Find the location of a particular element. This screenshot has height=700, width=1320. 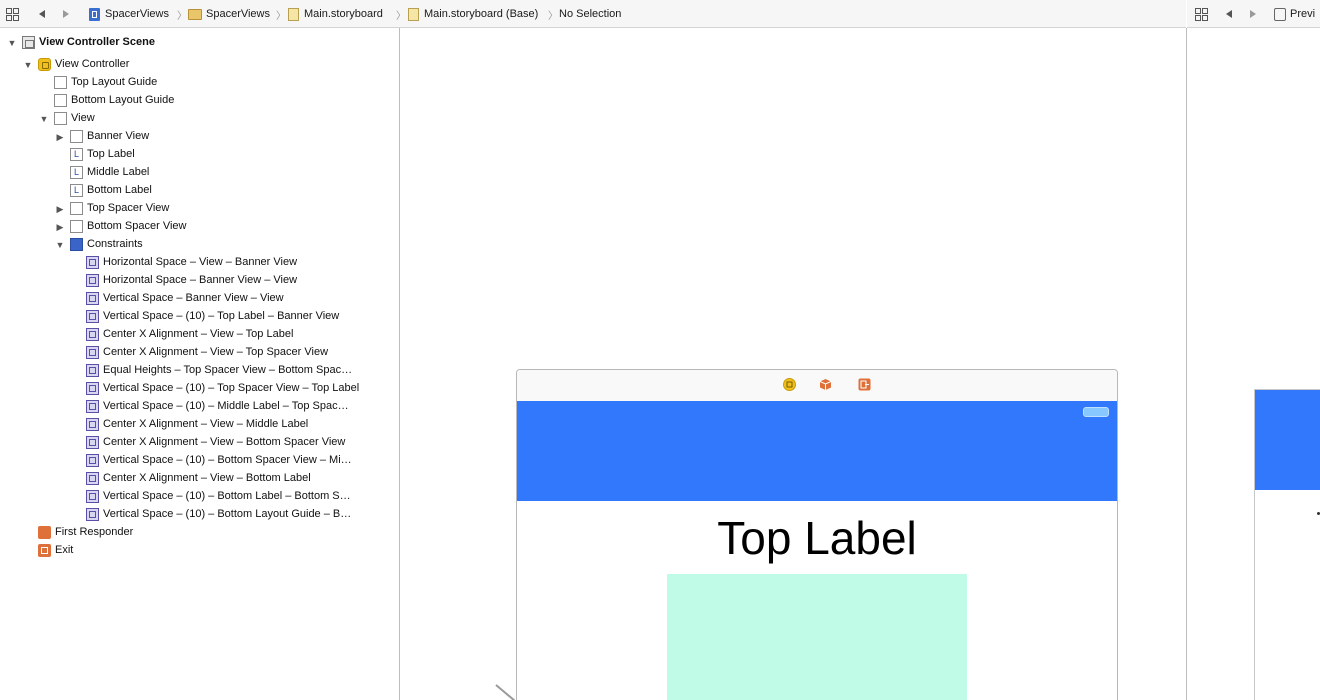

outline-item-label: Vertical Space – Banner View – View is located at coordinates (193, 298).